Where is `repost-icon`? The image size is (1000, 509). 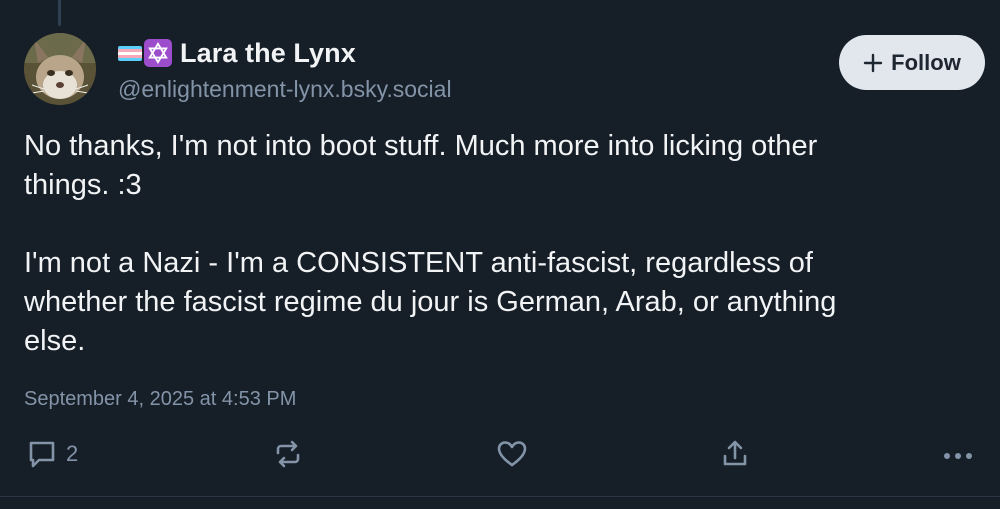 repost-icon is located at coordinates (288, 454).